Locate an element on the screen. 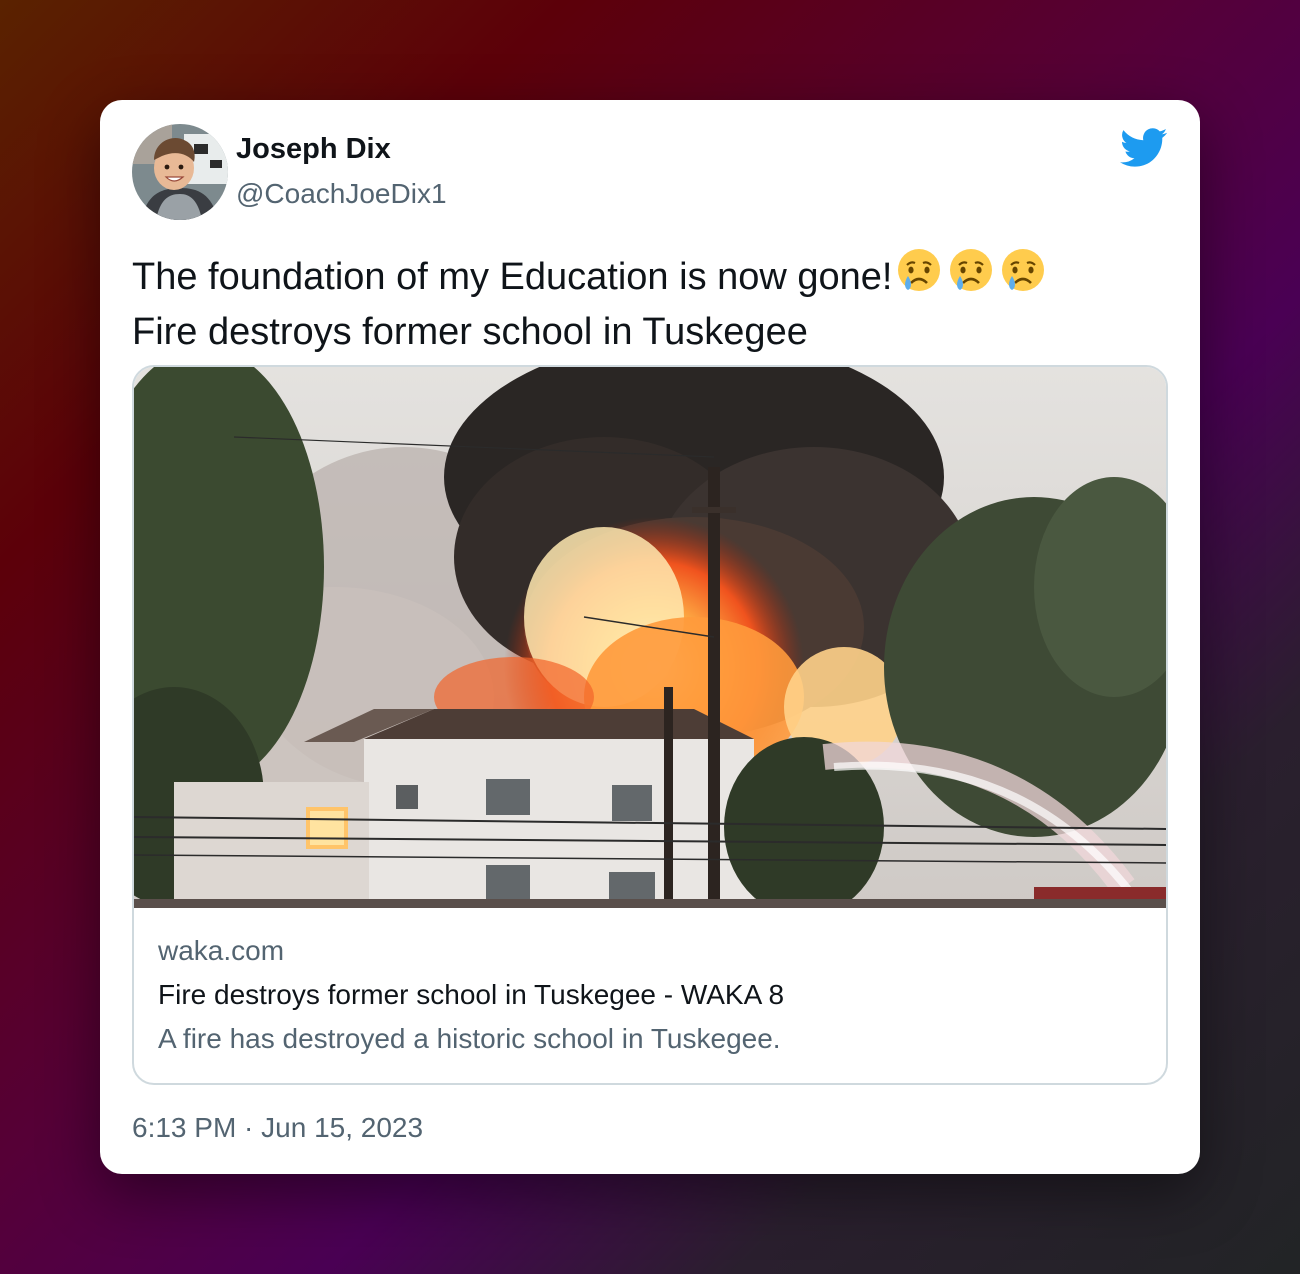 The image size is (1300, 1274). avatar is located at coordinates (180, 172).